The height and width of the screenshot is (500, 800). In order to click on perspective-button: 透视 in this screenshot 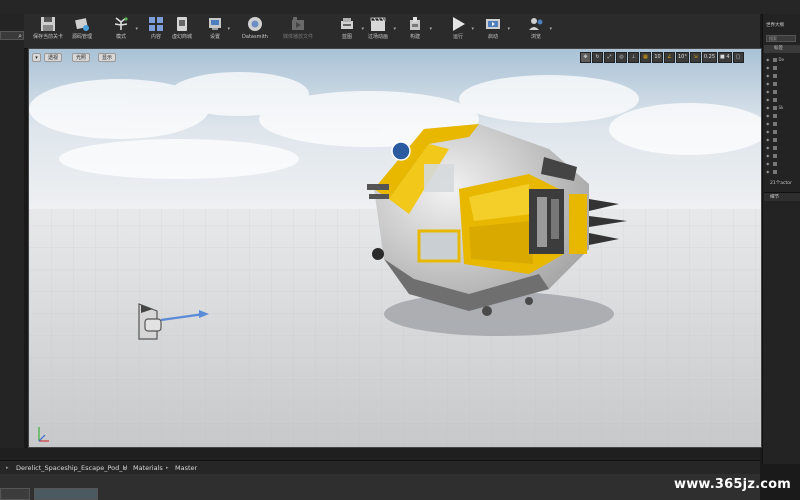, I will do `click(53, 57)`.